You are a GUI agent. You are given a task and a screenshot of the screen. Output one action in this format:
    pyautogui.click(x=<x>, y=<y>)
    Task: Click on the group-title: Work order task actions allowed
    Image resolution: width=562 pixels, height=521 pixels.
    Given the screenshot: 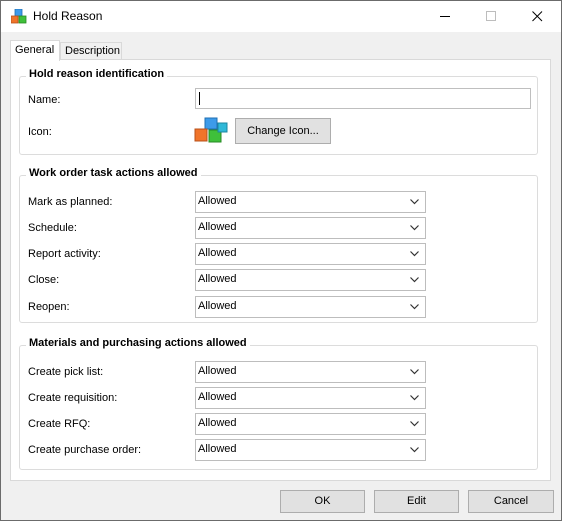 What is the action you would take?
    pyautogui.click(x=113, y=173)
    